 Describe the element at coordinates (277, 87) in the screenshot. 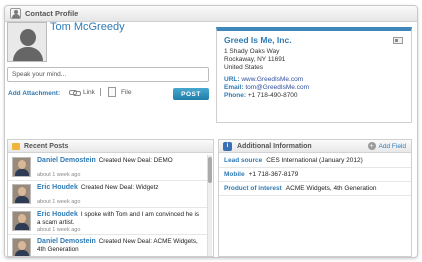

I see `company-email-link: tom@GreedIsMe.com` at that location.